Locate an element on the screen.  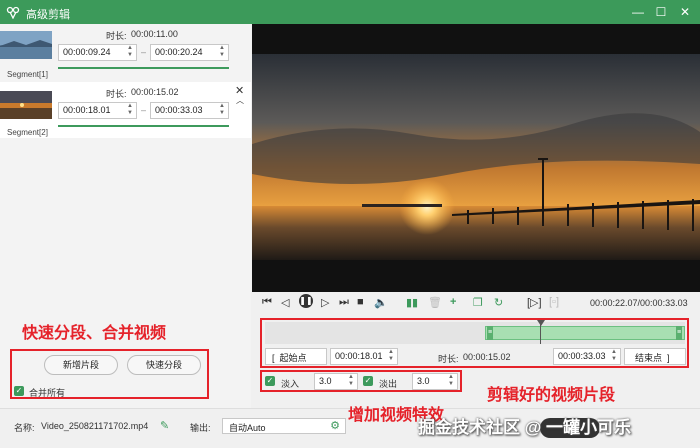
step-back-icon: ◁ is located at coordinates (285, 302).